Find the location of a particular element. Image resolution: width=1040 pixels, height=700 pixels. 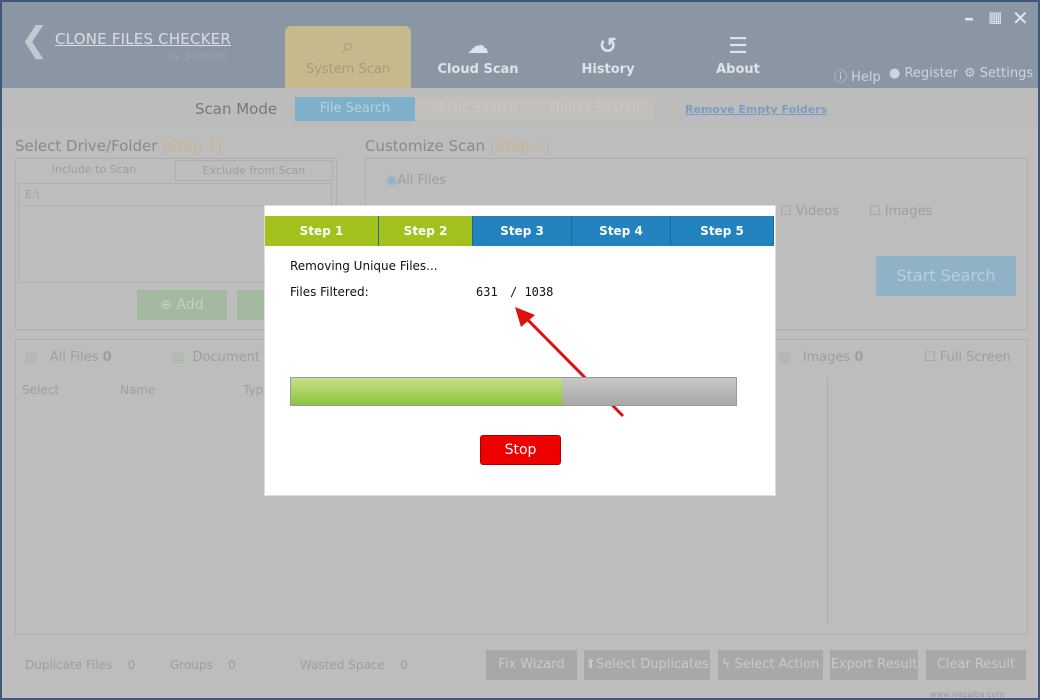

mode-file-search: File Search is located at coordinates (355, 109).